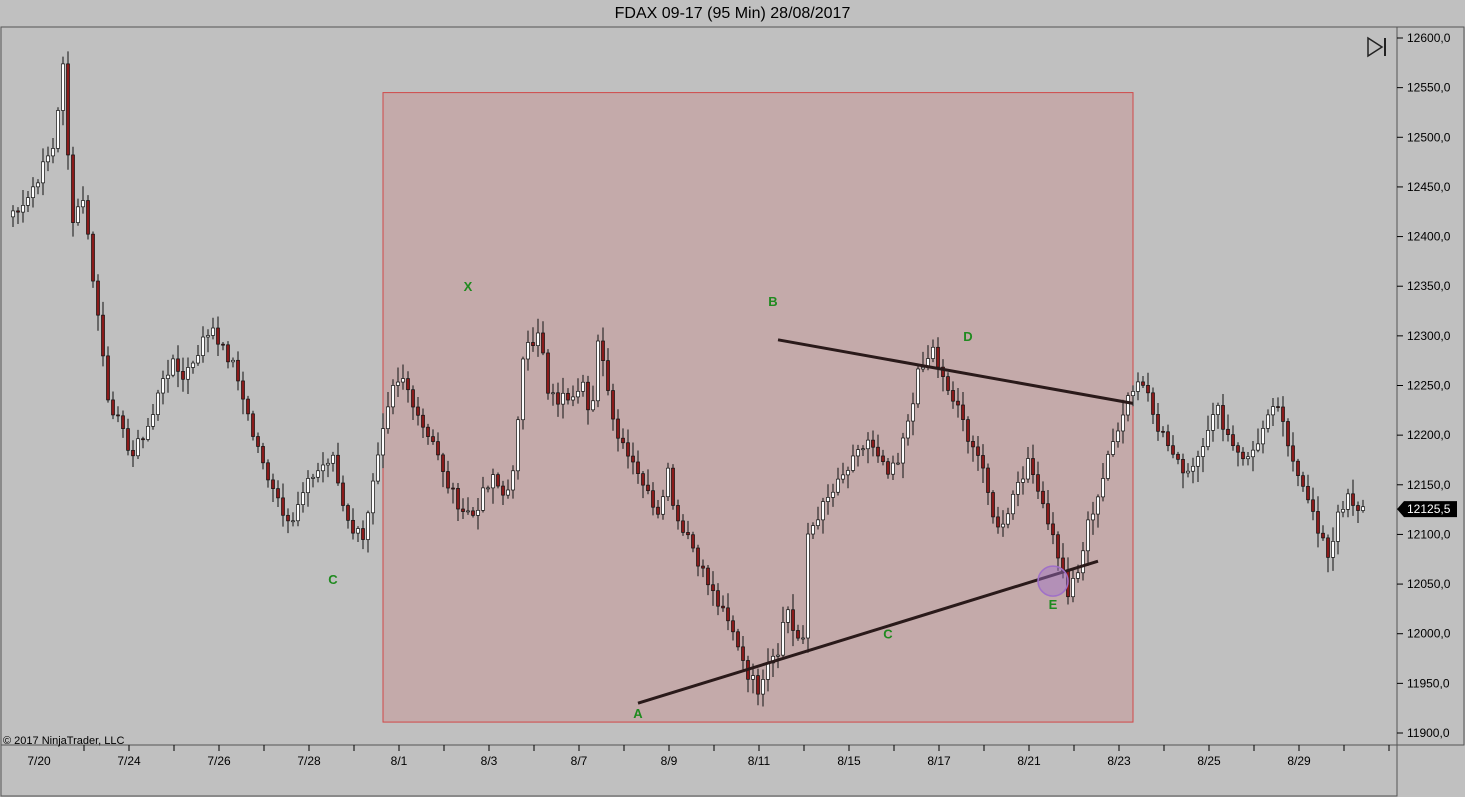  Describe the element at coordinates (1429, 237) in the screenshot. I see `y-tick-label: 12400,0` at that location.